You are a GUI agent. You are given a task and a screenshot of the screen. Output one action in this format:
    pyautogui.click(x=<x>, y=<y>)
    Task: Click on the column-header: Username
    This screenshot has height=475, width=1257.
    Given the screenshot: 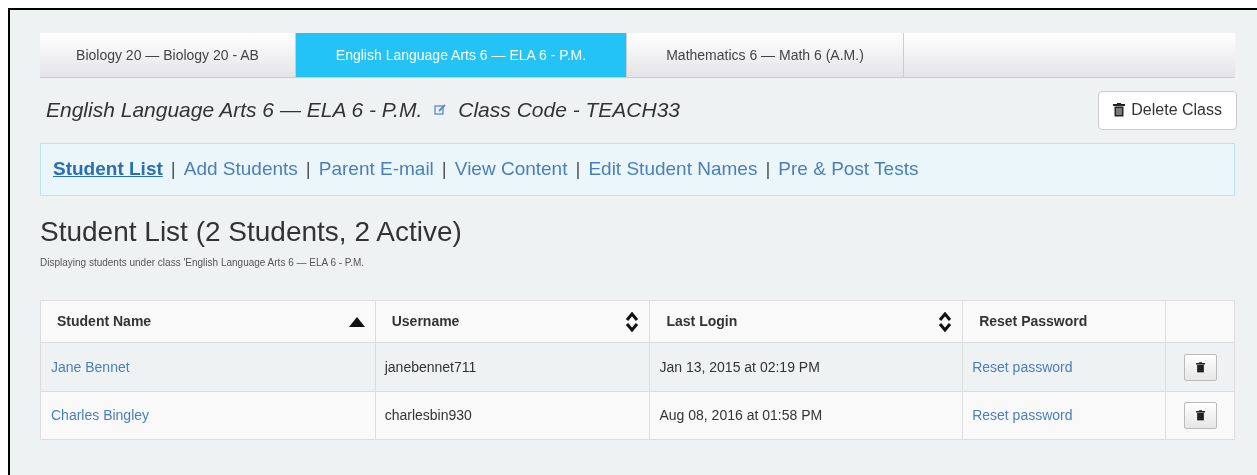 What is the action you would take?
    pyautogui.click(x=512, y=321)
    